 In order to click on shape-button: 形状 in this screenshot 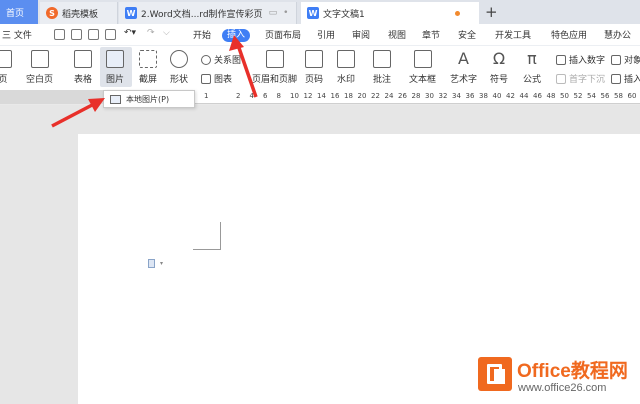, I will do `click(179, 67)`.